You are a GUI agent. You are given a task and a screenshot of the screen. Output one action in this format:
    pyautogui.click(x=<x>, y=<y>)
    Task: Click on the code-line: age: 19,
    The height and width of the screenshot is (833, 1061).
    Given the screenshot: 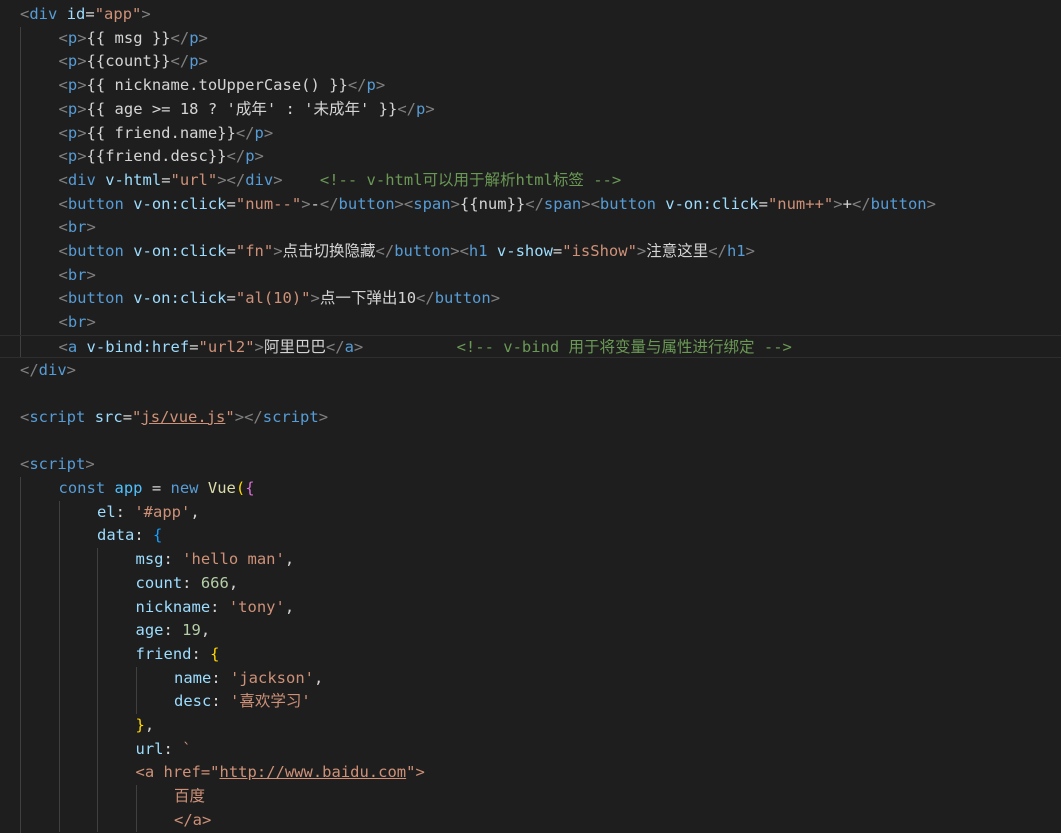 What is the action you would take?
    pyautogui.click(x=530, y=631)
    